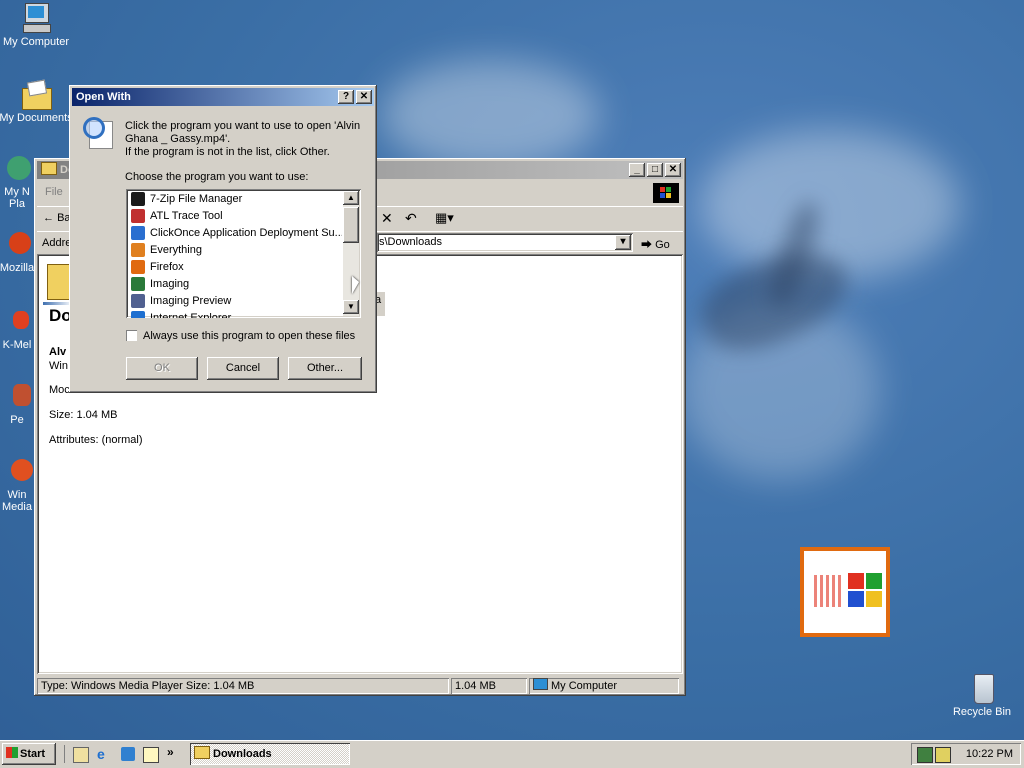  Describe the element at coordinates (48, 218) in the screenshot. I see `back-arrow-icon: ←` at that location.